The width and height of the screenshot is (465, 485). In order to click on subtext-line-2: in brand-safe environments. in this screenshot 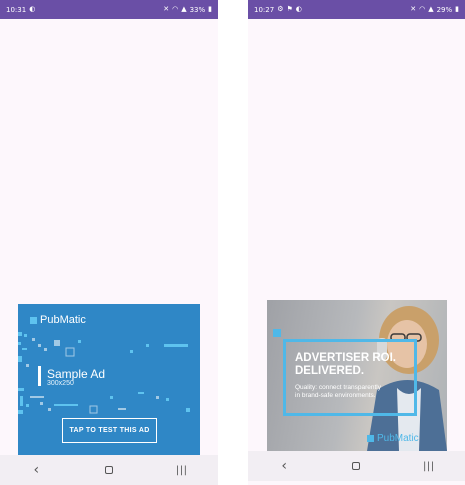, I will do `click(335, 395)`.